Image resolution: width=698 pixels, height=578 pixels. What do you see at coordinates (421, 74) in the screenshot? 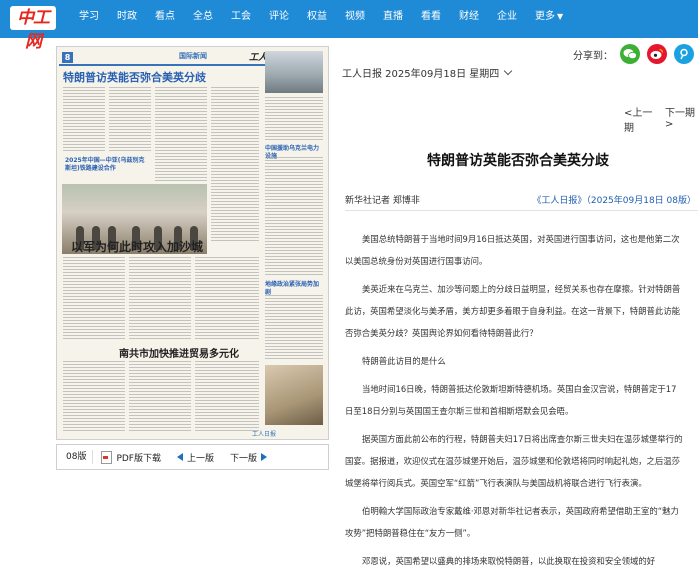
I see `issue-date-label: 工人日报 2025年09月18日 星期四` at bounding box center [421, 74].